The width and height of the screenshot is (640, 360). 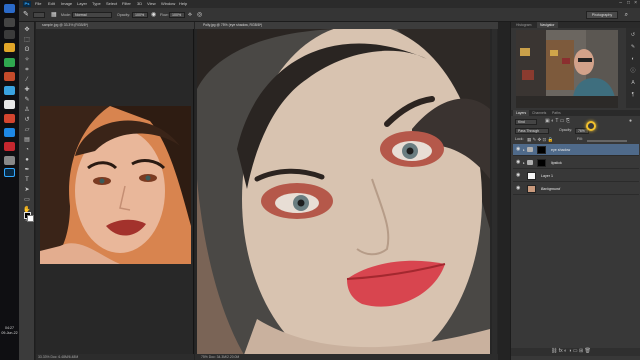 What do you see at coordinates (139, 4) in the screenshot?
I see `menu-3d: 3D` at bounding box center [139, 4].